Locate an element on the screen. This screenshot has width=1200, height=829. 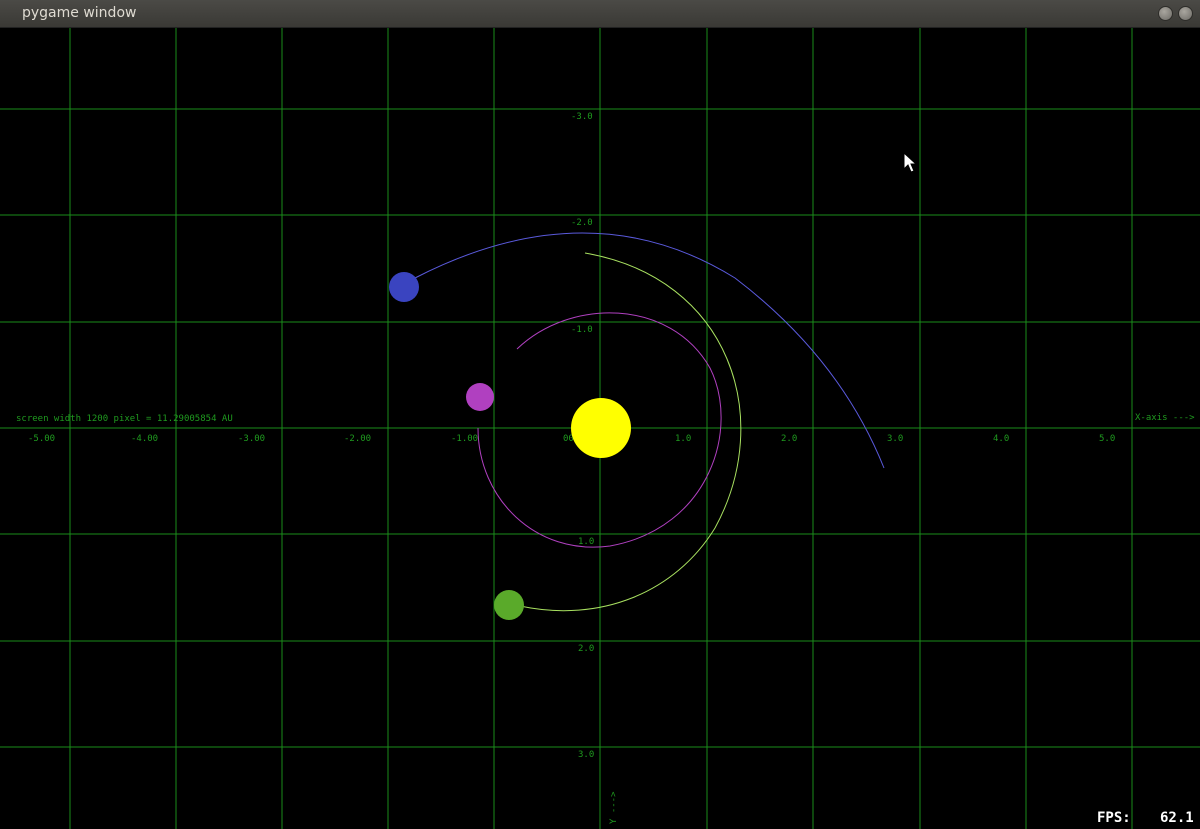
outer-orbit-trail is located at coordinates (649, 350).